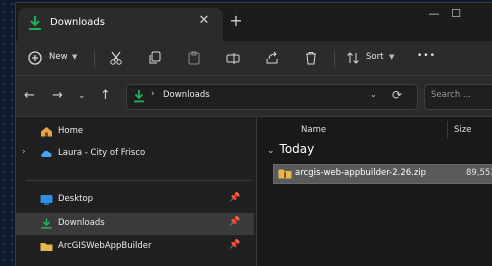 The height and width of the screenshot is (266, 492). Describe the element at coordinates (313, 130) in the screenshot. I see `column-header-name: Name` at that location.